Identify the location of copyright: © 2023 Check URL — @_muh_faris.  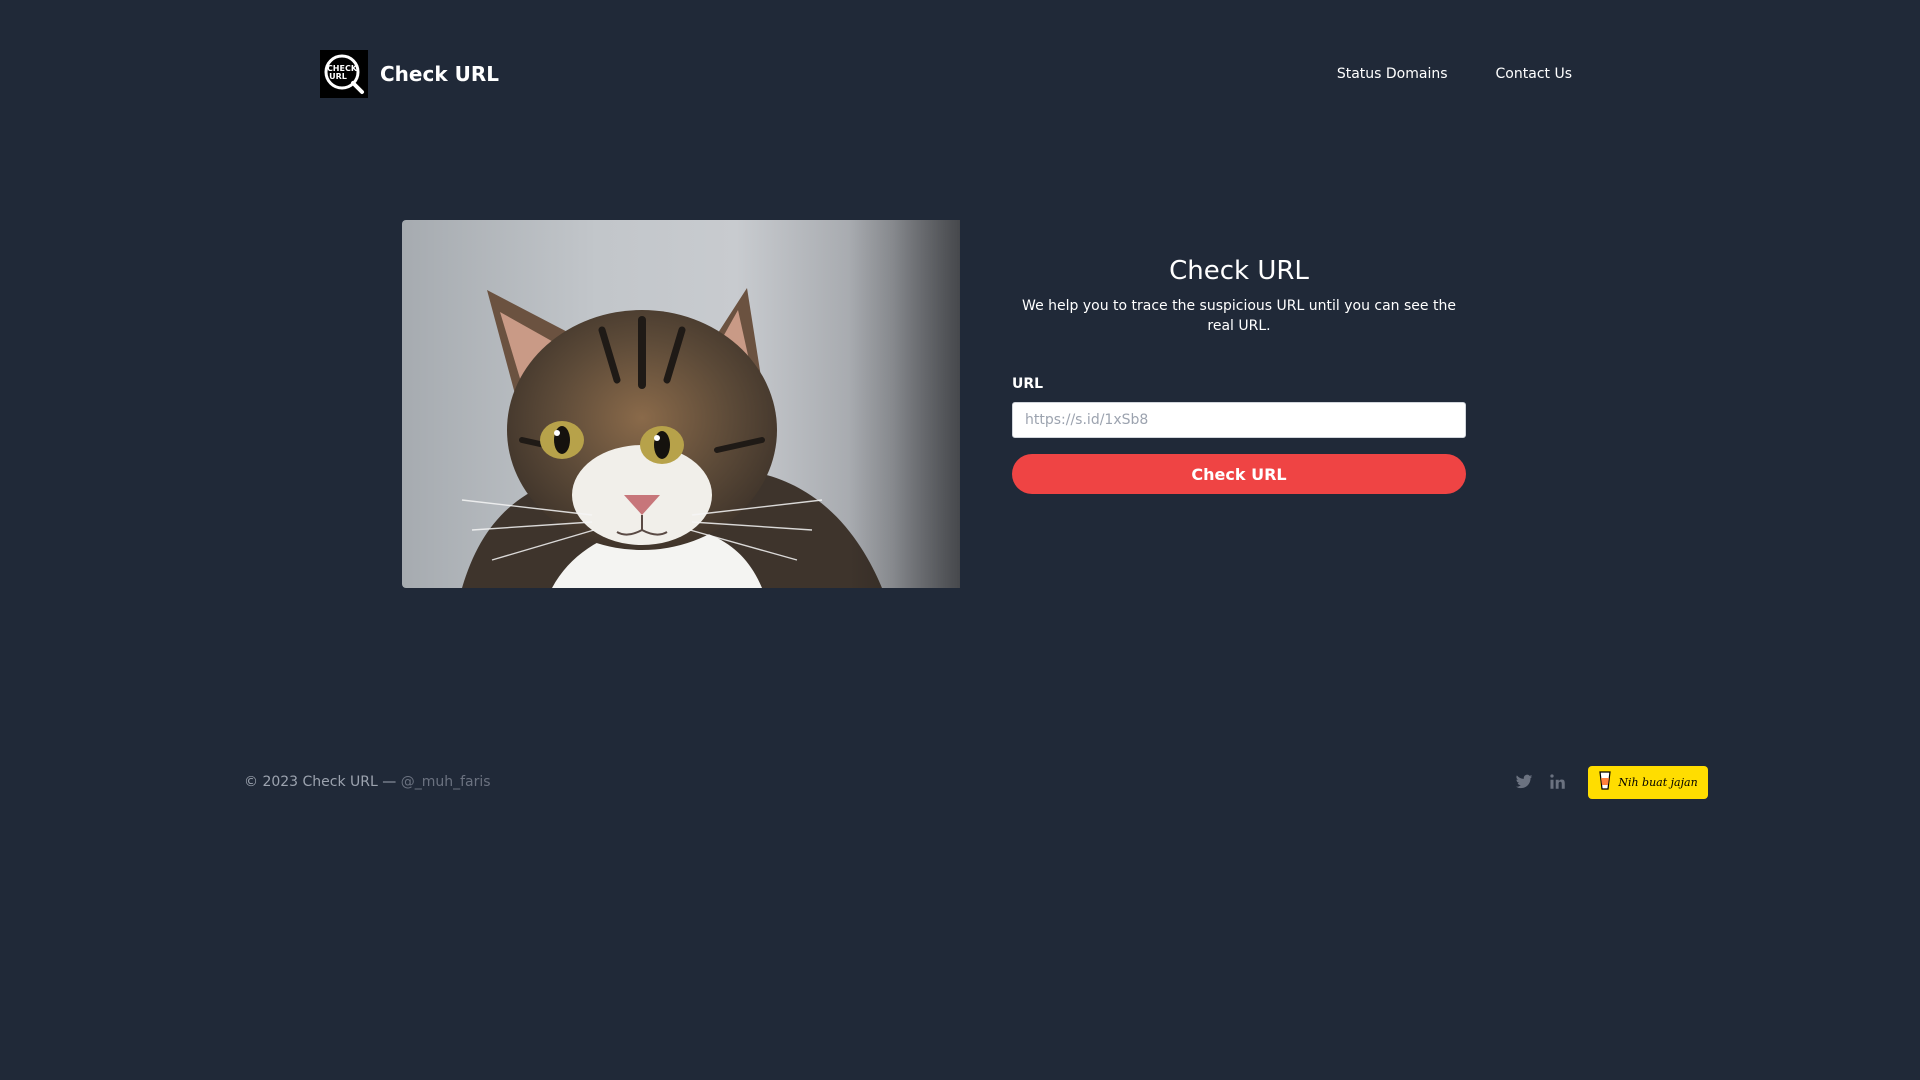
(367, 782).